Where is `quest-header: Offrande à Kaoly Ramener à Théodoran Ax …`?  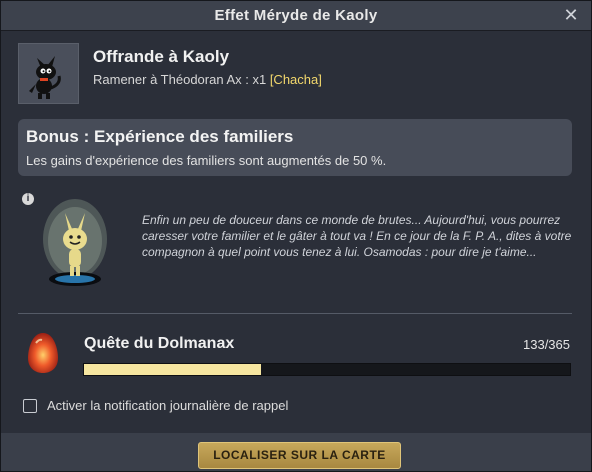 quest-header: Offrande à Kaoly Ramener à Théodoran Ax … is located at coordinates (294, 74).